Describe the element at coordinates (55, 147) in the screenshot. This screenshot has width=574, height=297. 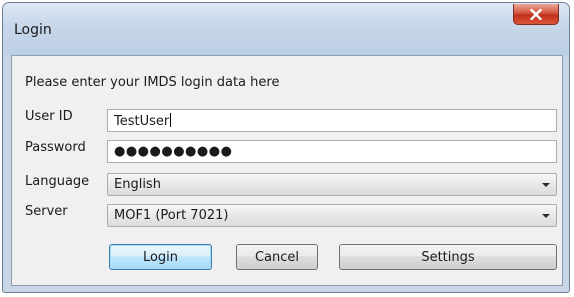
I see `password-label: Password` at that location.